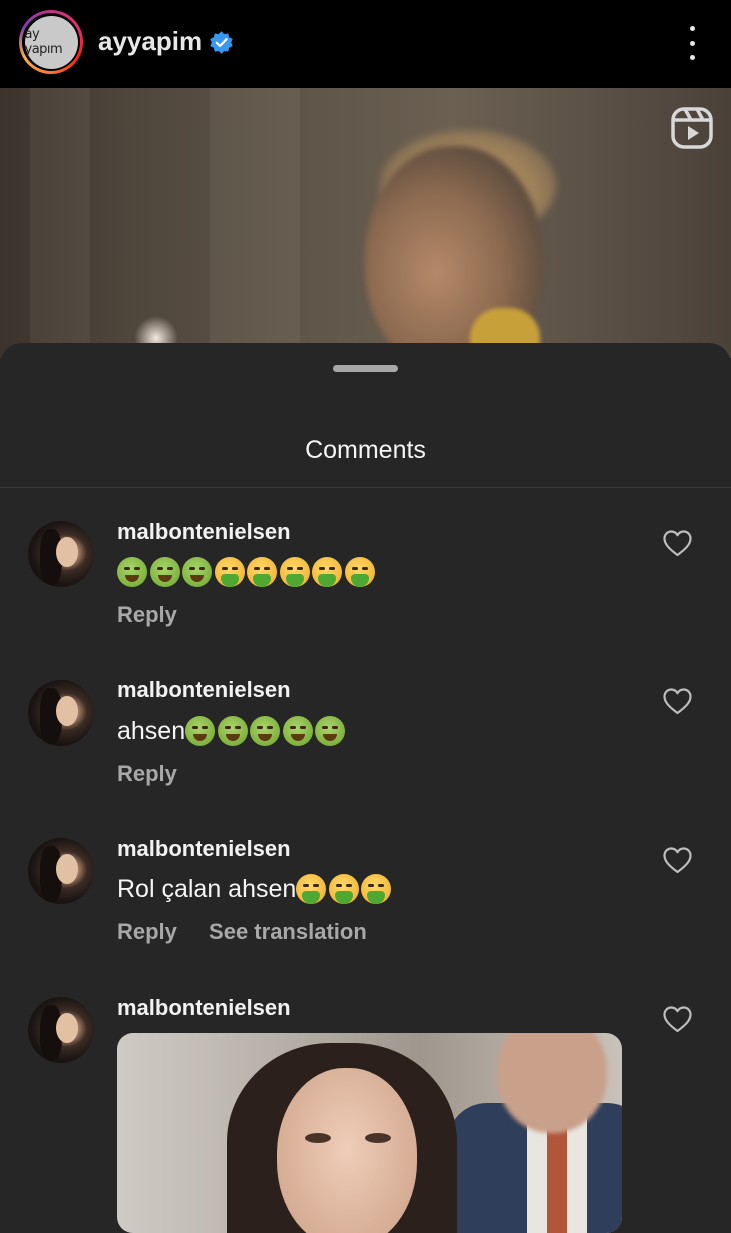 This screenshot has width=731, height=1233. What do you see at coordinates (288, 931) in the screenshot?
I see `see-translation-button: See translation` at bounding box center [288, 931].